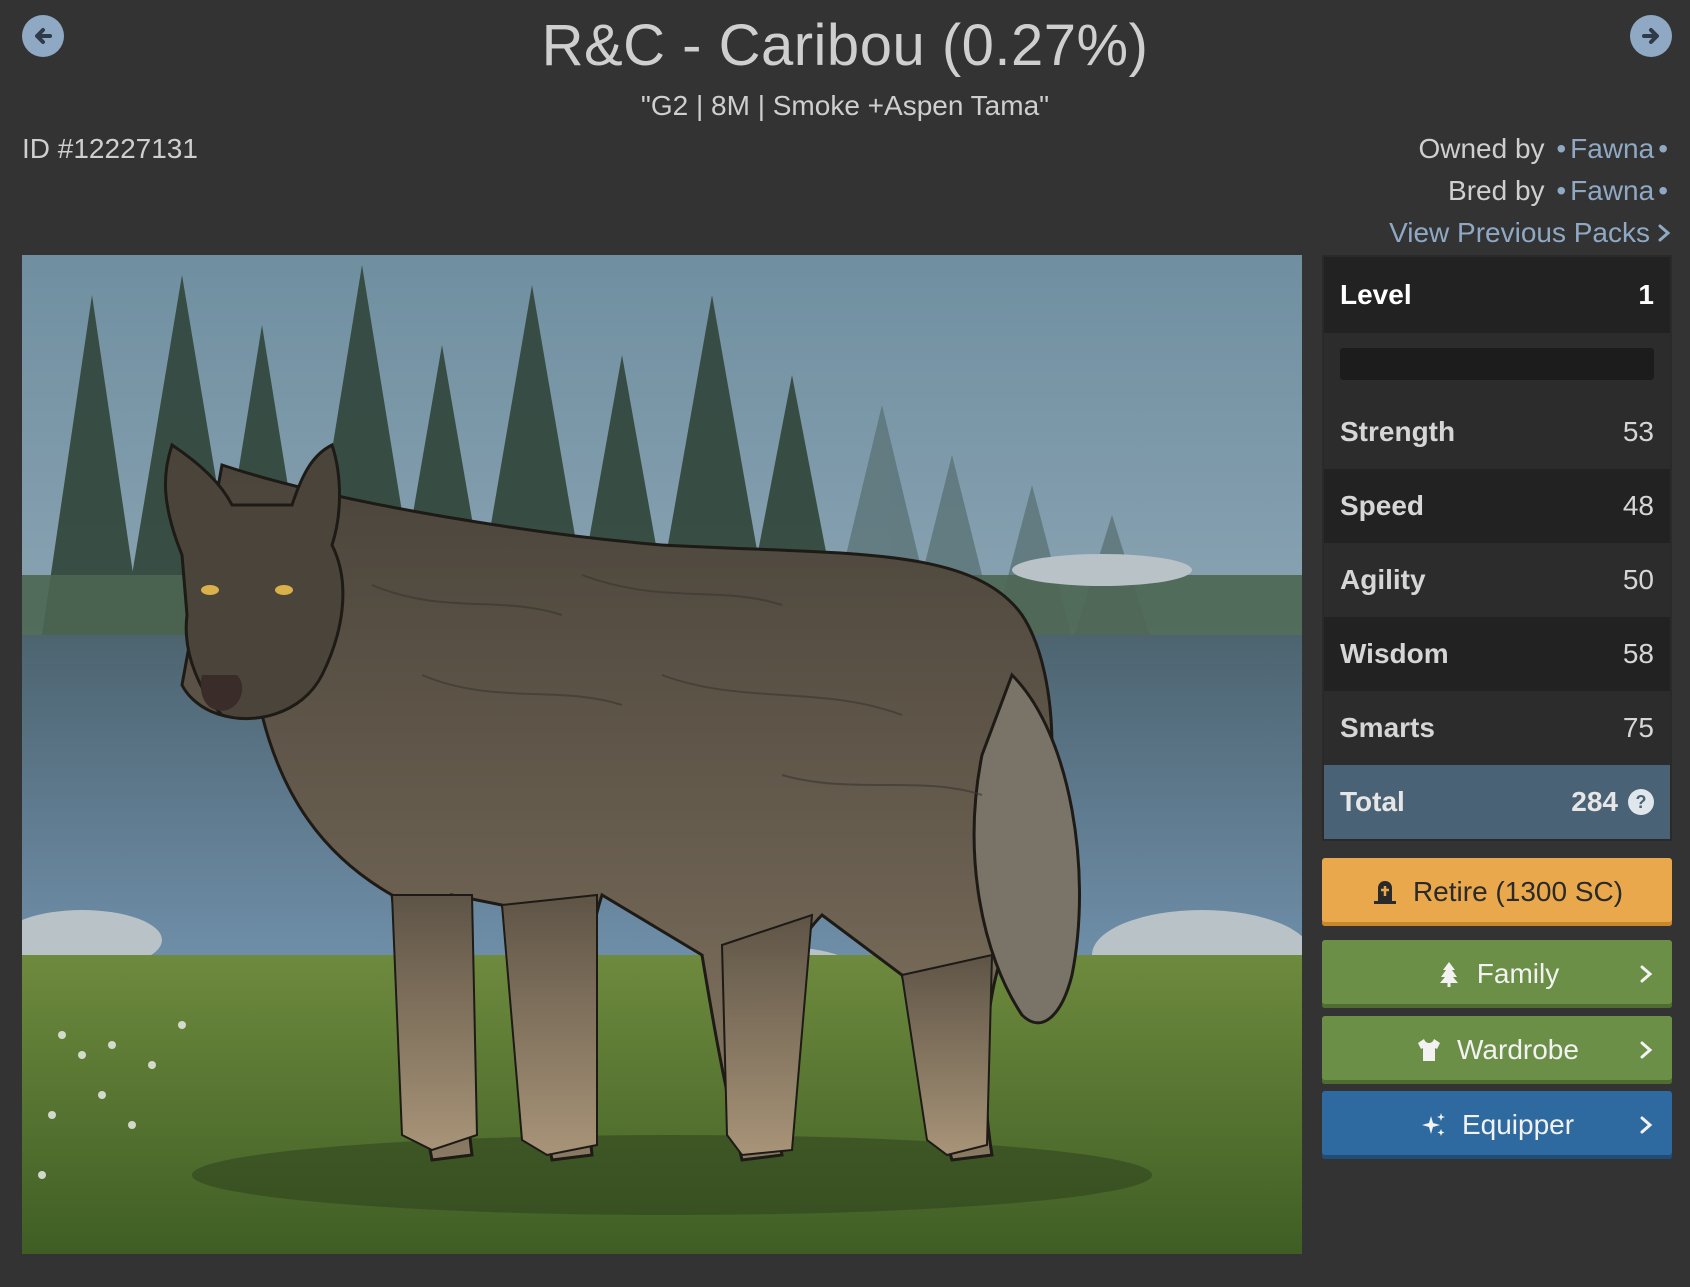  Describe the element at coordinates (1646, 294) in the screenshot. I see `level-value: 1` at that location.